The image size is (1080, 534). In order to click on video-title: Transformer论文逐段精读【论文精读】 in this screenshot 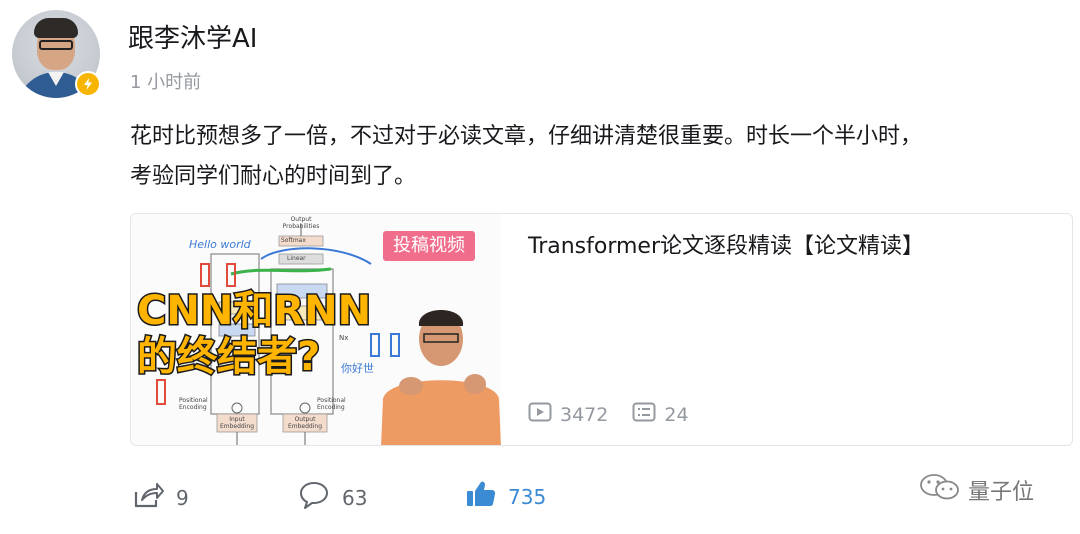, I will do `click(726, 247)`.